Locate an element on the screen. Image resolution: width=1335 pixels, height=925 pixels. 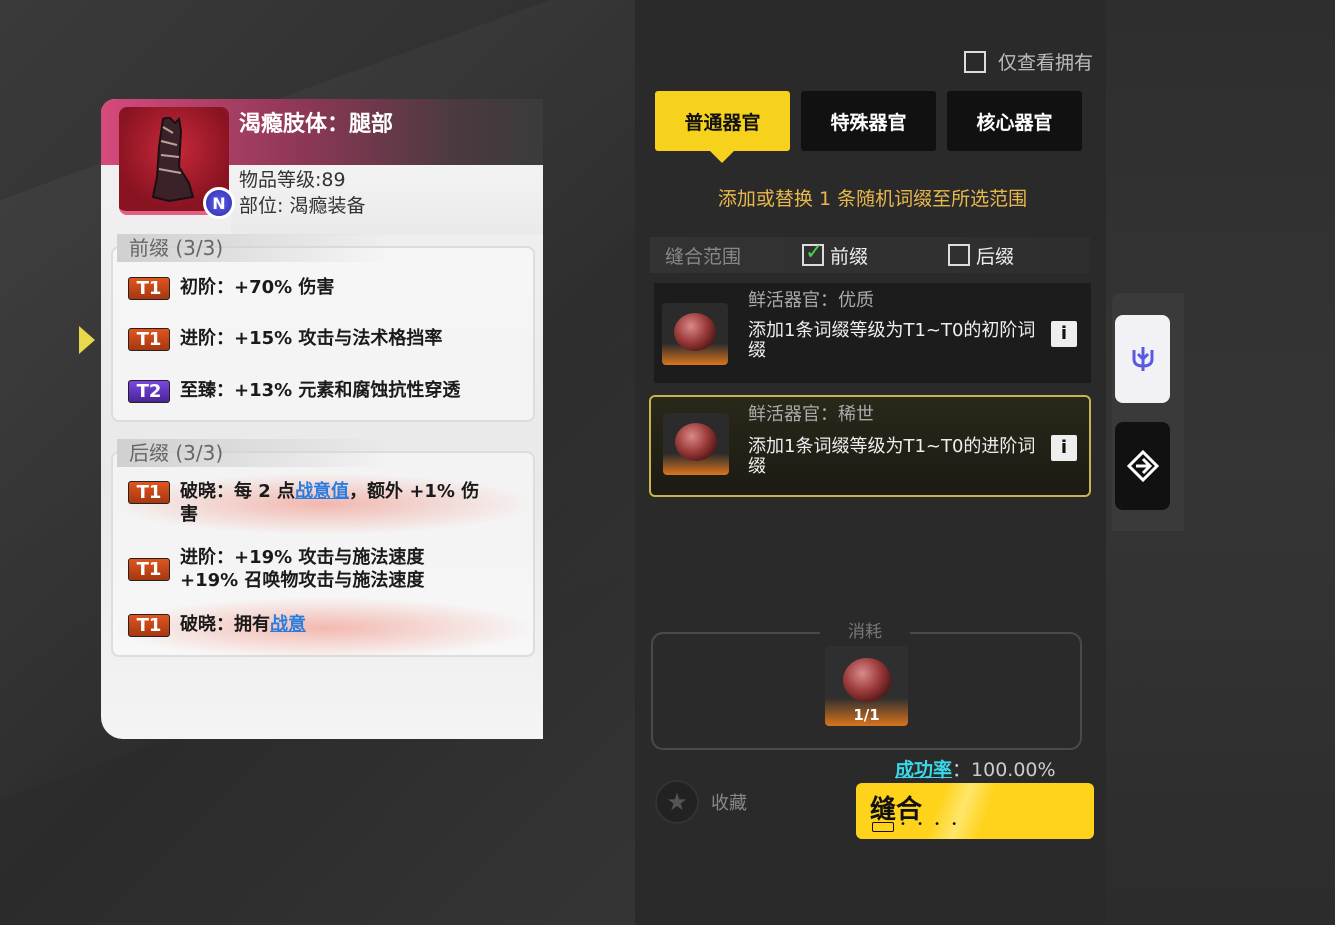
tab-normal-organ: 普通器官 is located at coordinates (722, 127).